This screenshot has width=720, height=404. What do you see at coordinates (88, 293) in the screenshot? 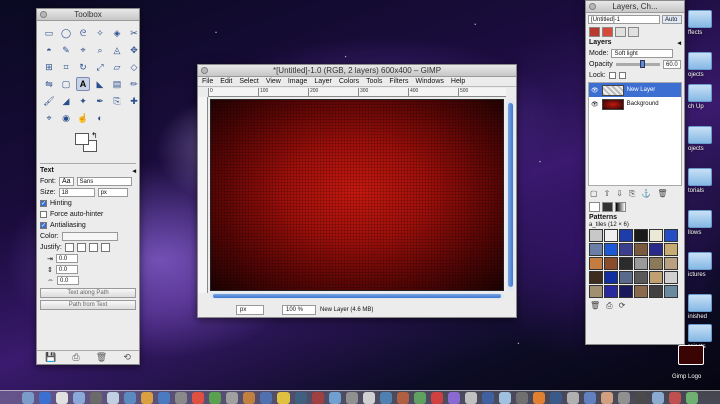
I see `text-along-path-button: Text along Path` at bounding box center [88, 293].